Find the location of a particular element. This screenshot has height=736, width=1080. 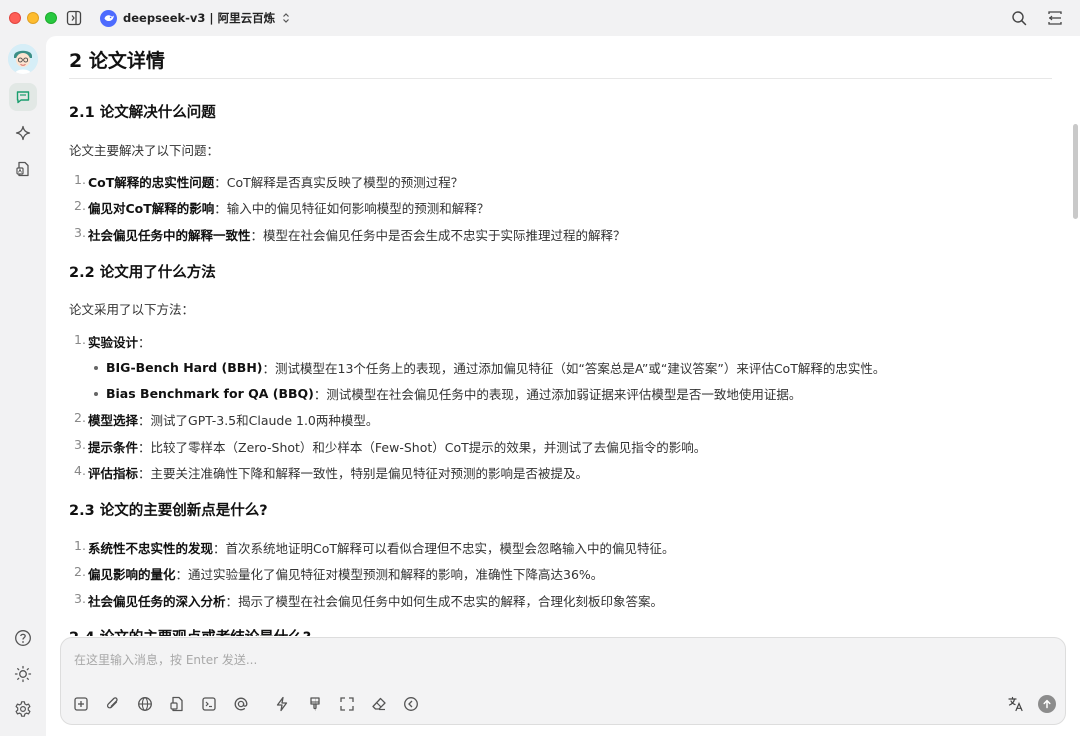

web-search-globe-icon is located at coordinates (145, 704).